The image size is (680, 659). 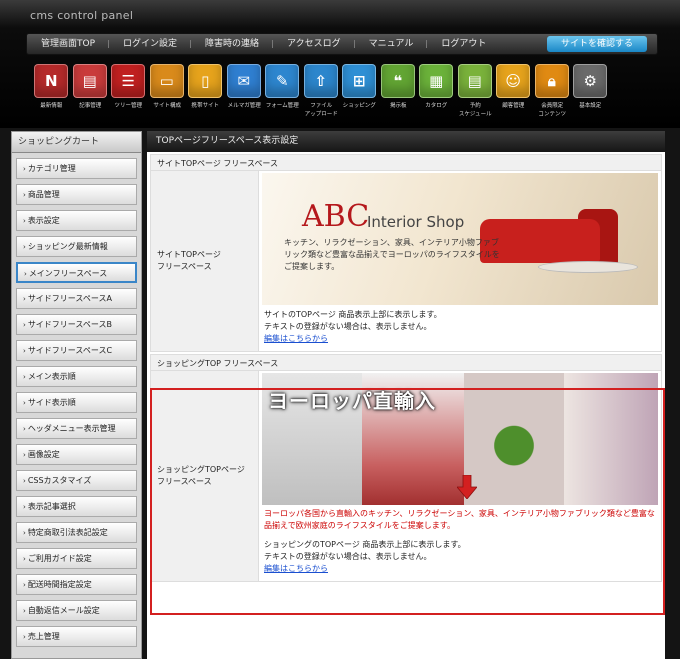 I want to click on toolbar-item-mobile-site: ▯ 携帯サイト, so click(x=205, y=91).